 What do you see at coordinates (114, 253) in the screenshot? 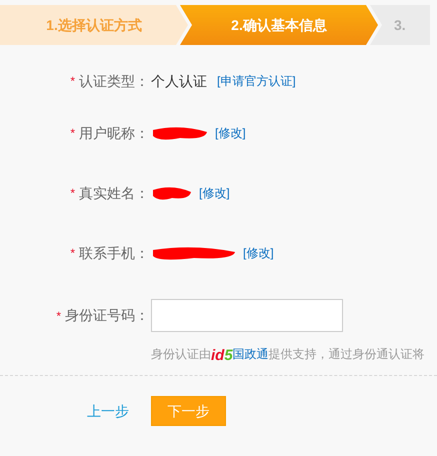
I see `field-label: 联系手机：` at bounding box center [114, 253].